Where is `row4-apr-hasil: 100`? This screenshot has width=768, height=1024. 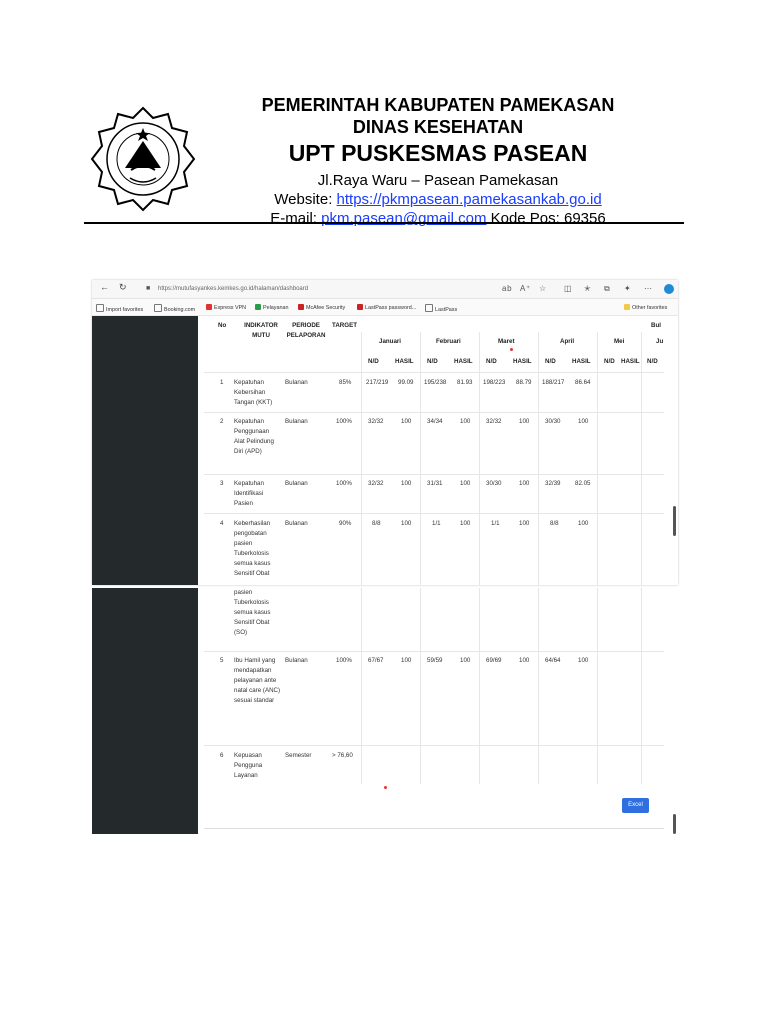 row4-apr-hasil: 100 is located at coordinates (583, 523).